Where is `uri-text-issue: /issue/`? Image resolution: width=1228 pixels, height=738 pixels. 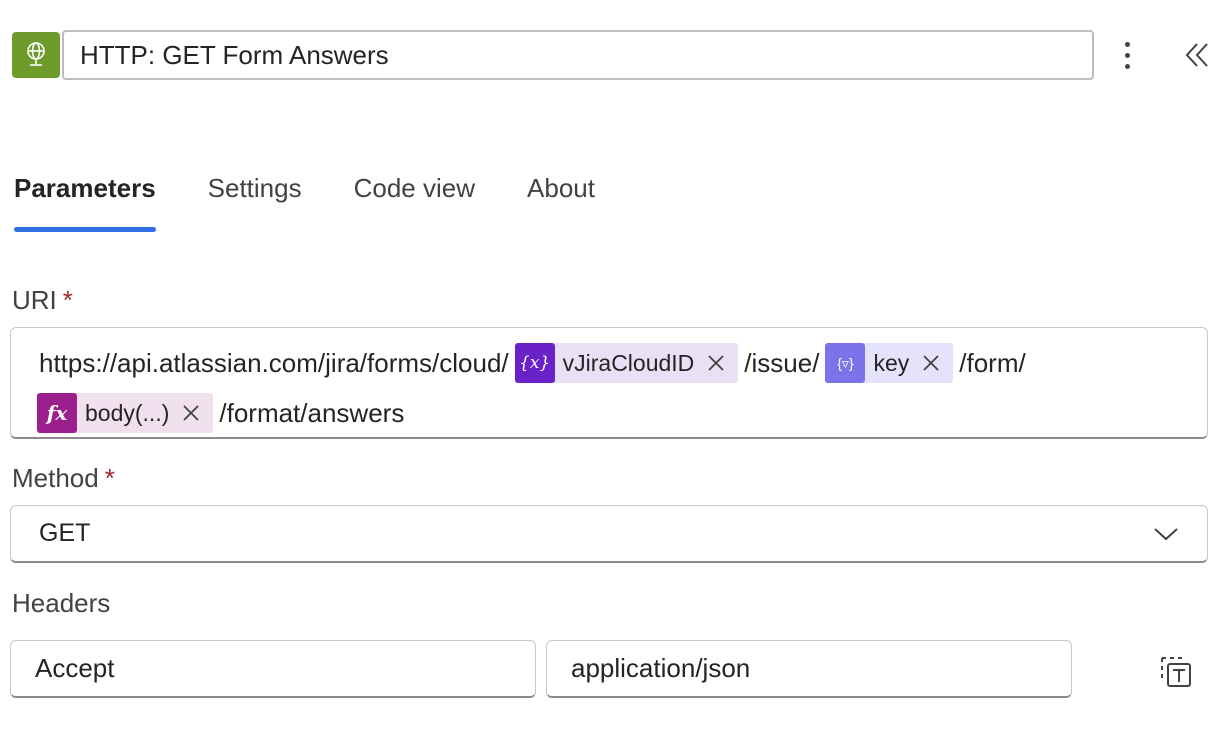
uri-text-issue: /issue/ is located at coordinates (782, 363).